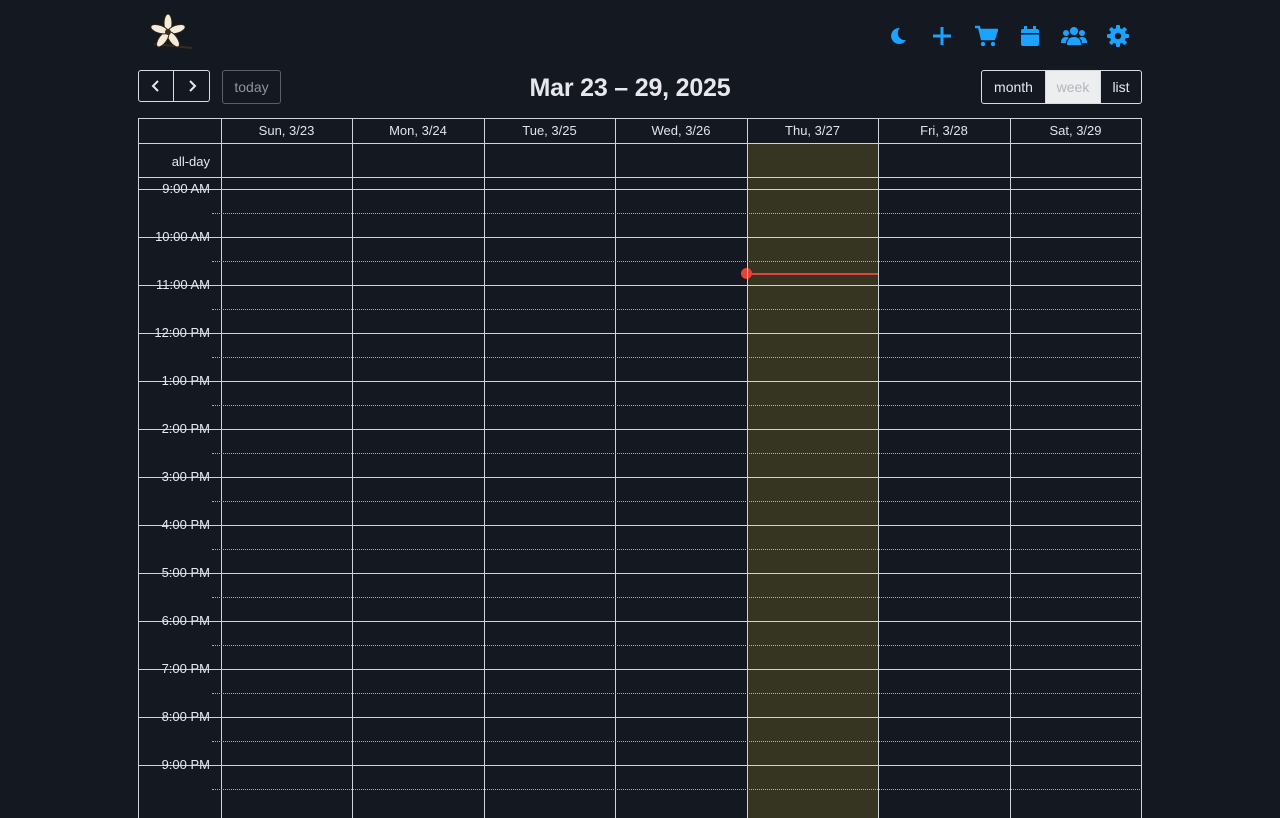 The height and width of the screenshot is (818, 1280). I want to click on time-label: 8:00 PM, so click(185, 716).